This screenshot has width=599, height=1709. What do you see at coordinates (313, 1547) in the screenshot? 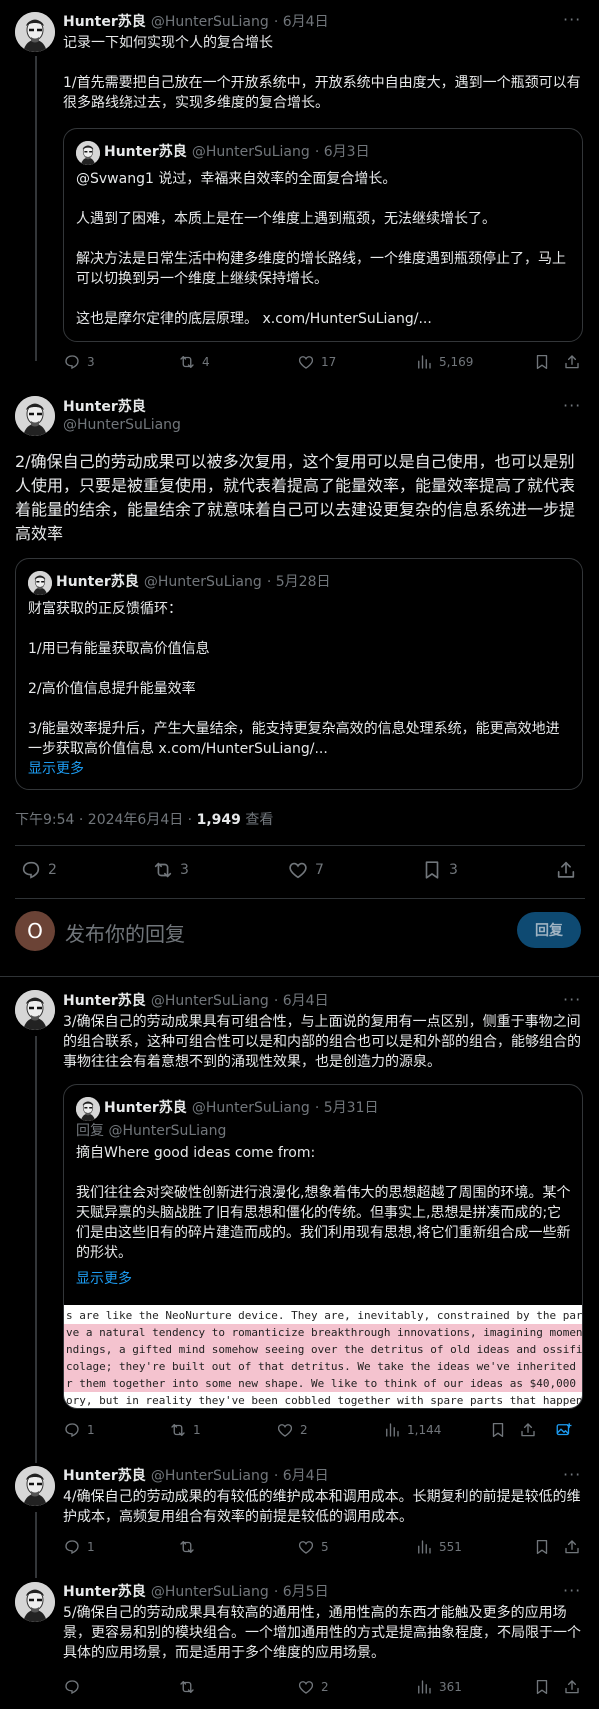
I see `like-button: 5` at bounding box center [313, 1547].